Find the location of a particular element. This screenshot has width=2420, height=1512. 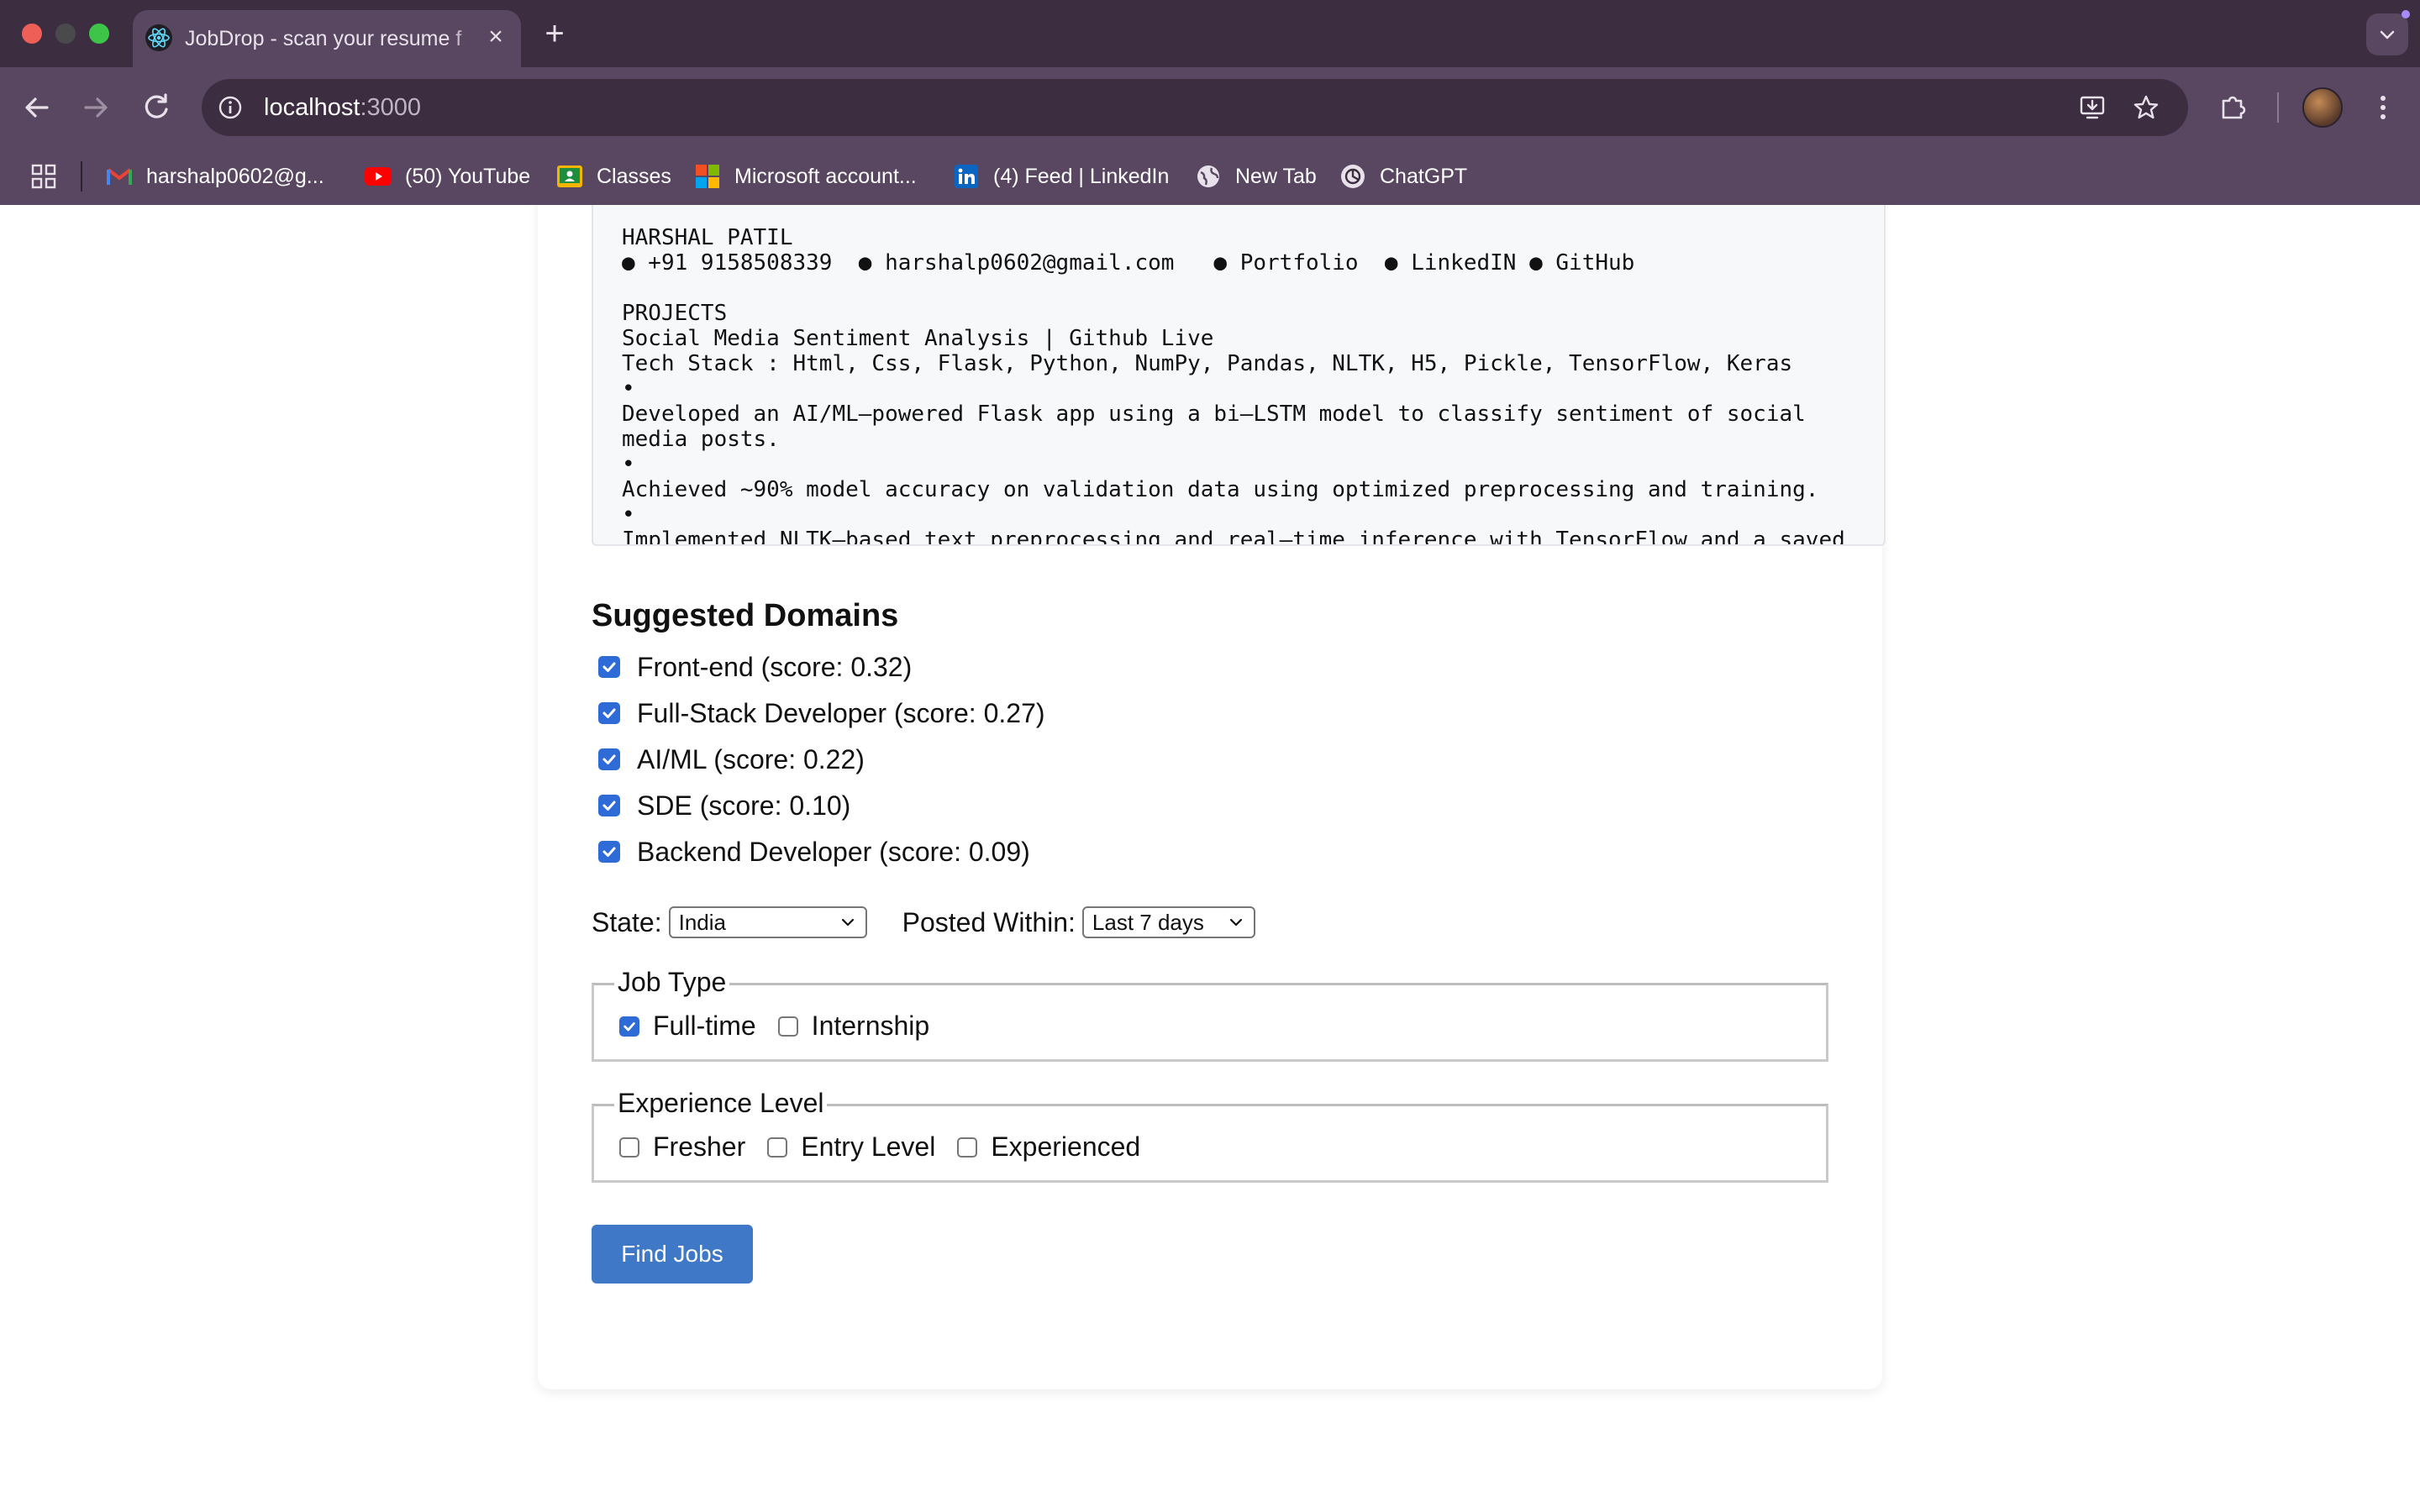

url-text: localhost:3000 is located at coordinates (342, 107).